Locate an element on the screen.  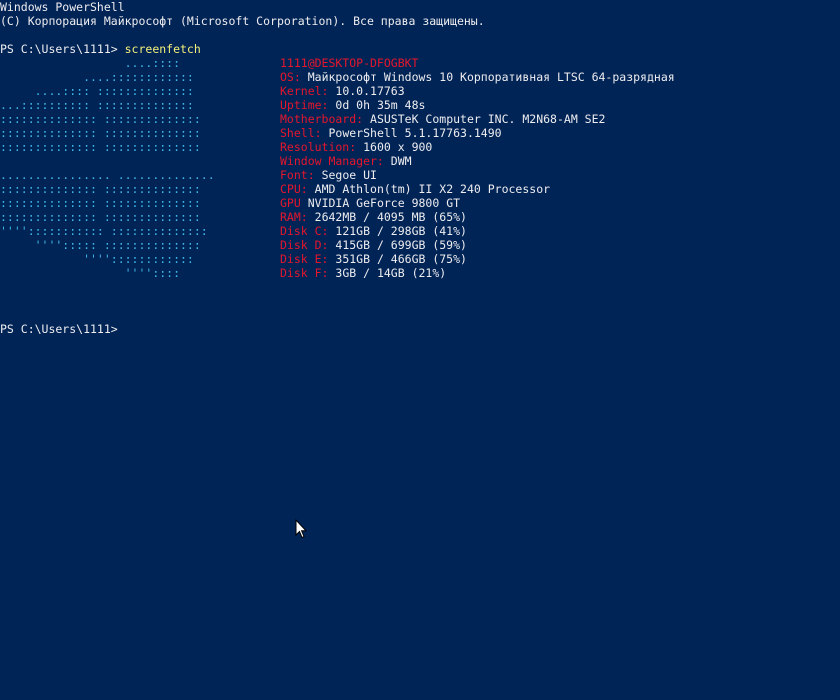
info-key: Disk E: is located at coordinates (304, 259).